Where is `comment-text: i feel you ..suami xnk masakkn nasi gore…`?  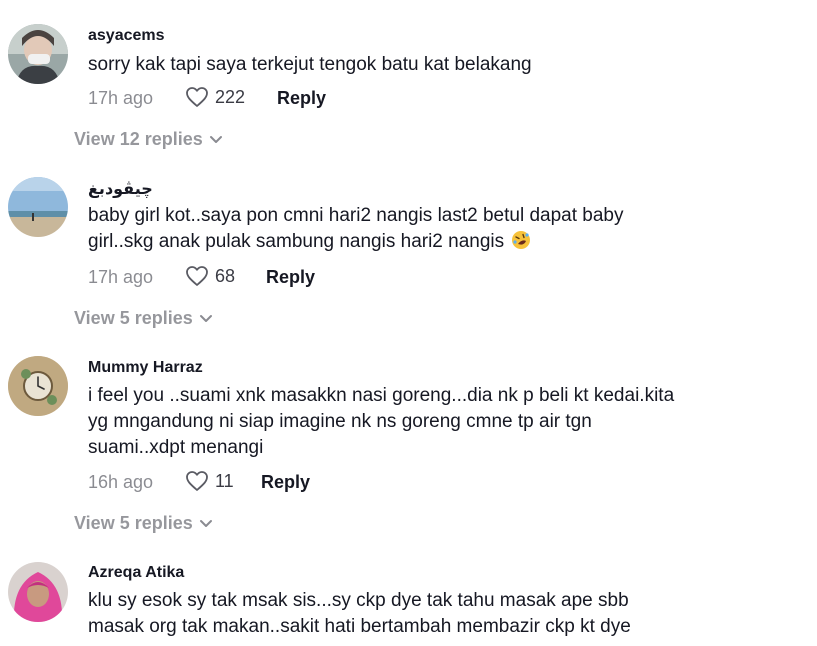
comment-text: i feel you ..suami xnk masakkn nasi gore… is located at coordinates (428, 422).